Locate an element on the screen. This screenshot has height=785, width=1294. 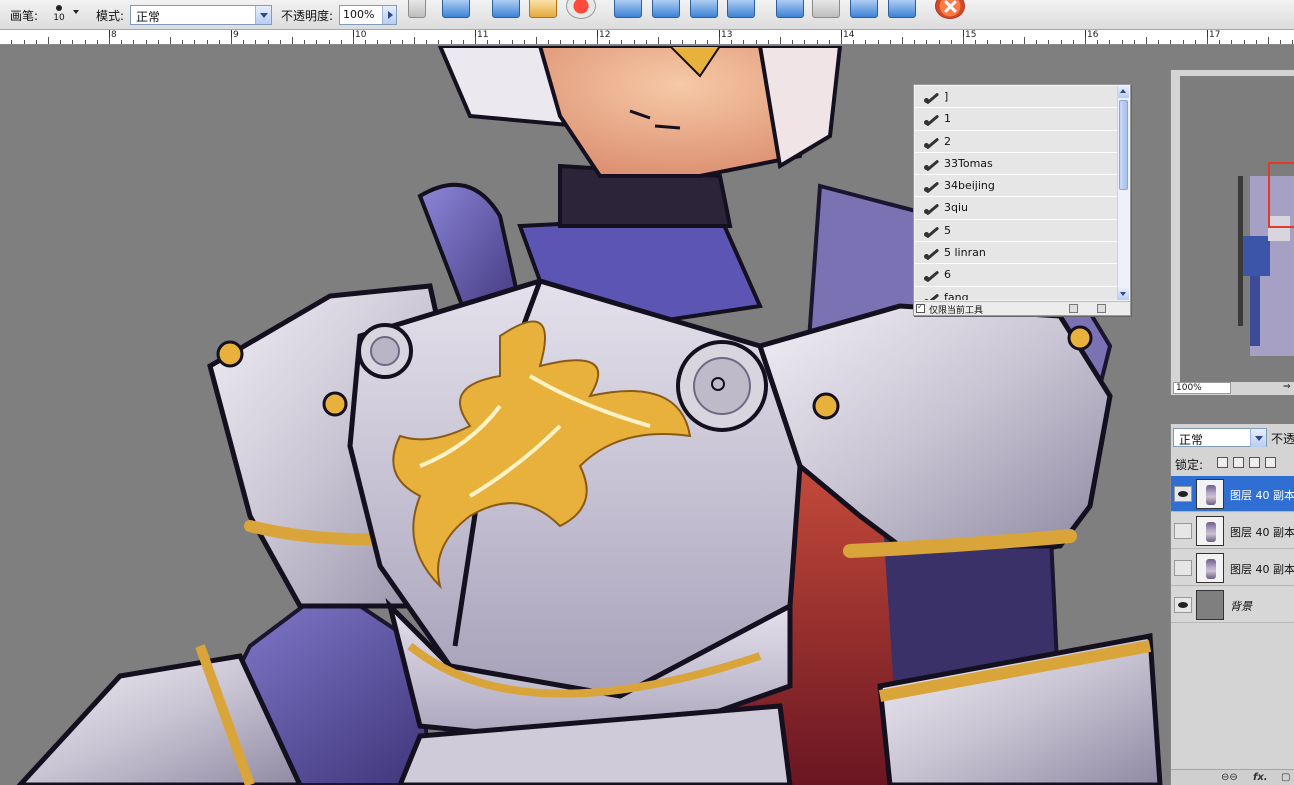
brush-preset-item: 1 is located at coordinates (1016, 119).